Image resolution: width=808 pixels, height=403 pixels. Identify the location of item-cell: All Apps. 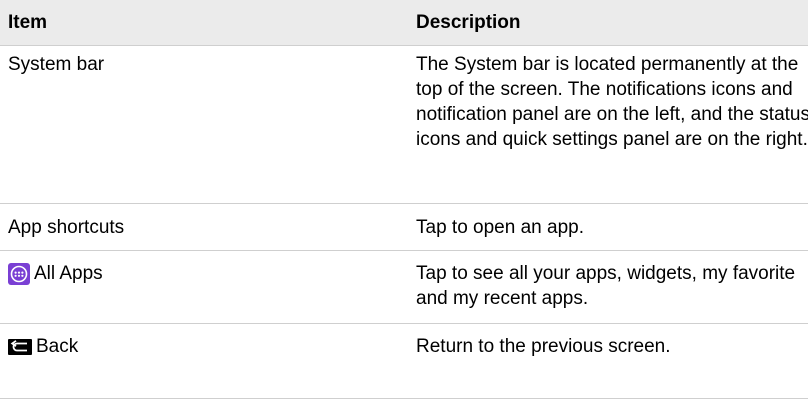
(204, 287).